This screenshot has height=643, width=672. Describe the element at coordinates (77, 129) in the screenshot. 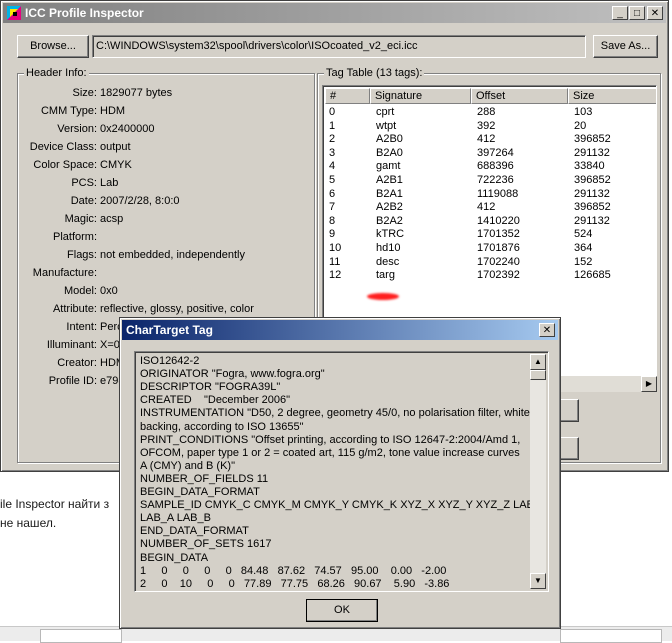

I see `header-label: Version:` at that location.